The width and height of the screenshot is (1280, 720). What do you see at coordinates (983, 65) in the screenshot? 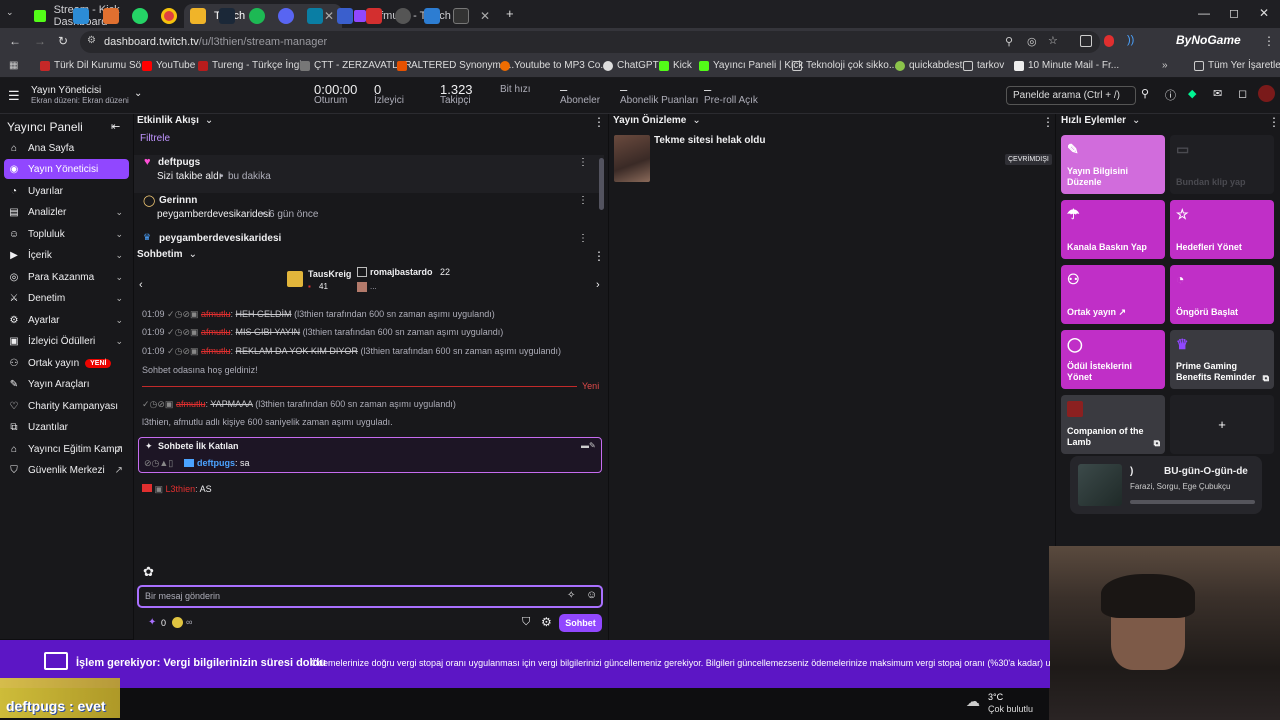
I see `bookmark-item: tarkov` at bounding box center [983, 65].